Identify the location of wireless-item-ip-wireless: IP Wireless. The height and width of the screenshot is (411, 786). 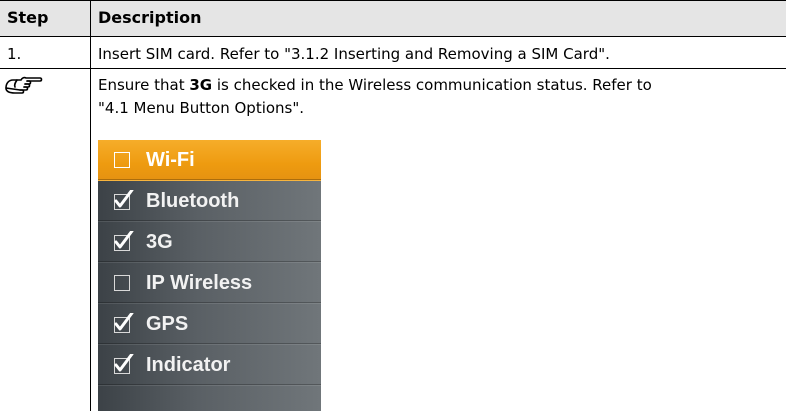
(209, 283).